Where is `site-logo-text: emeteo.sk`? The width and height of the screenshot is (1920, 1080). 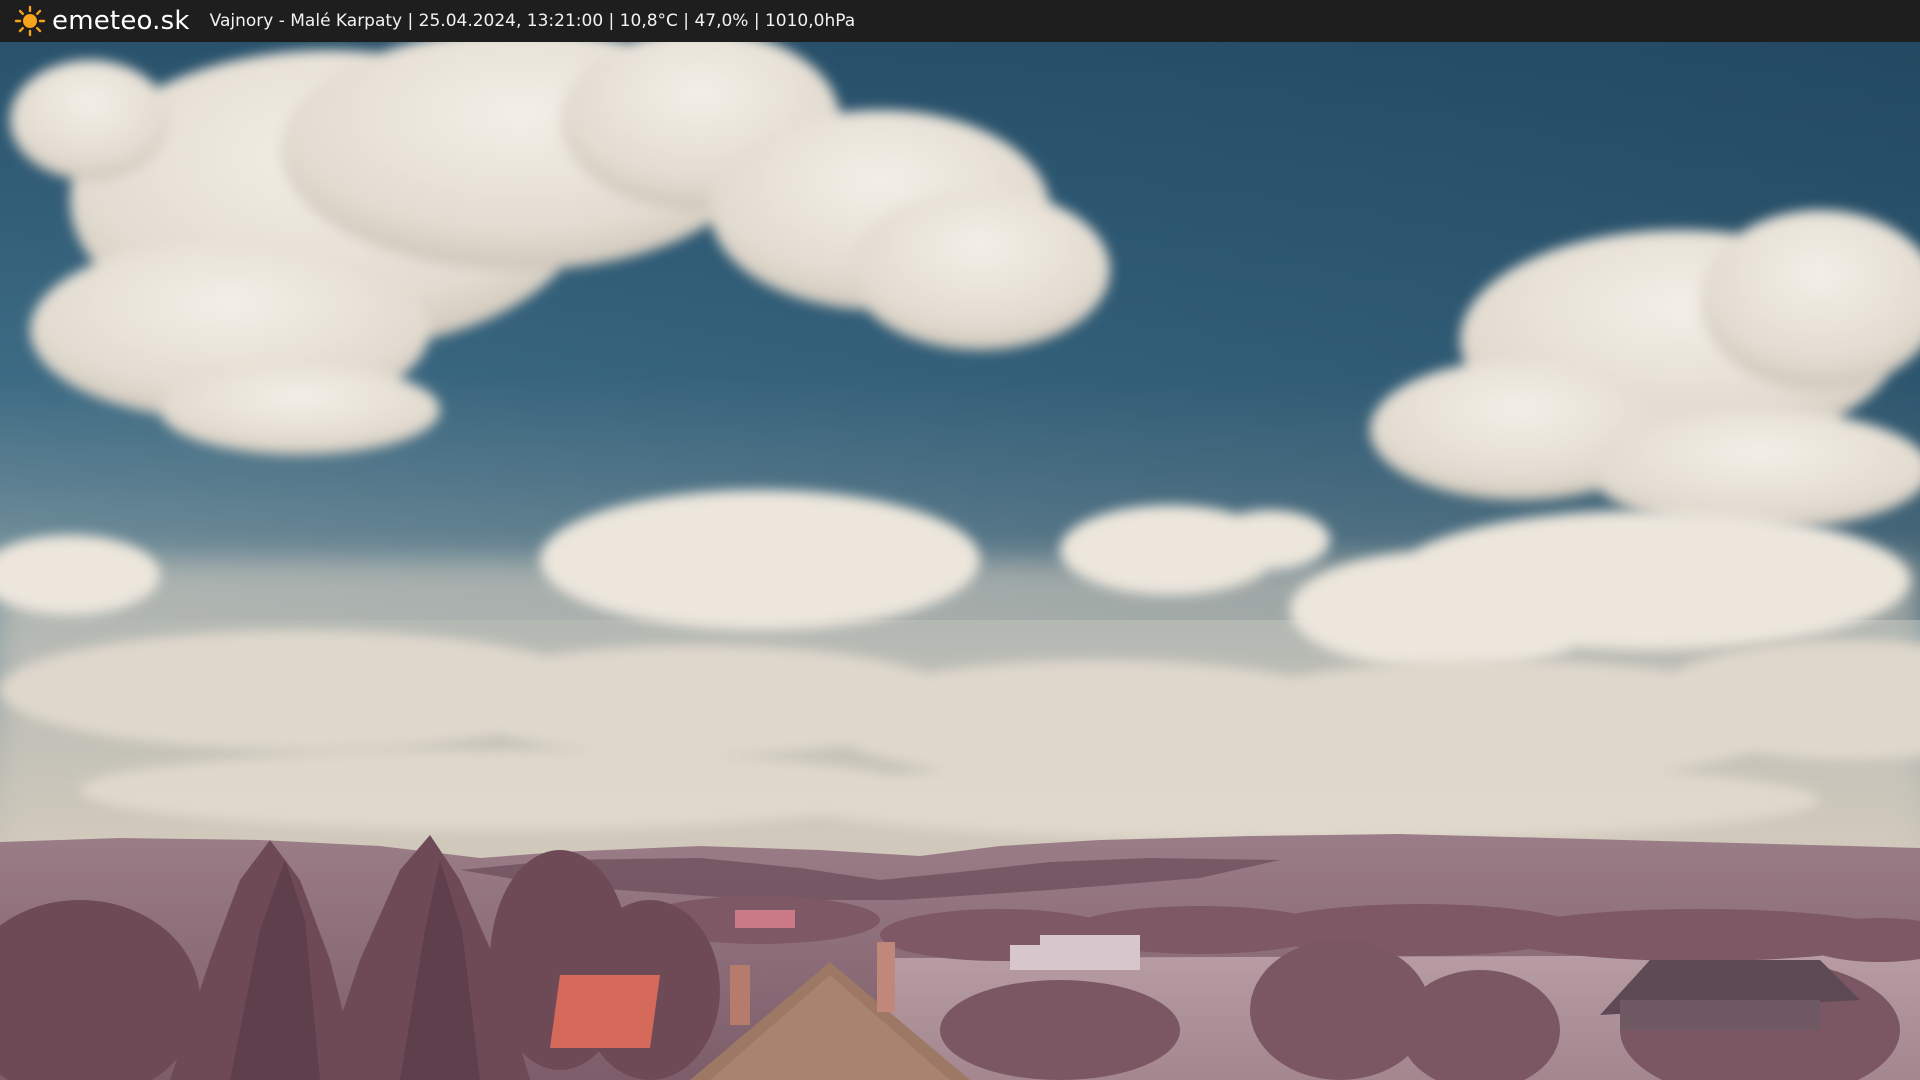 site-logo-text: emeteo.sk is located at coordinates (121, 21).